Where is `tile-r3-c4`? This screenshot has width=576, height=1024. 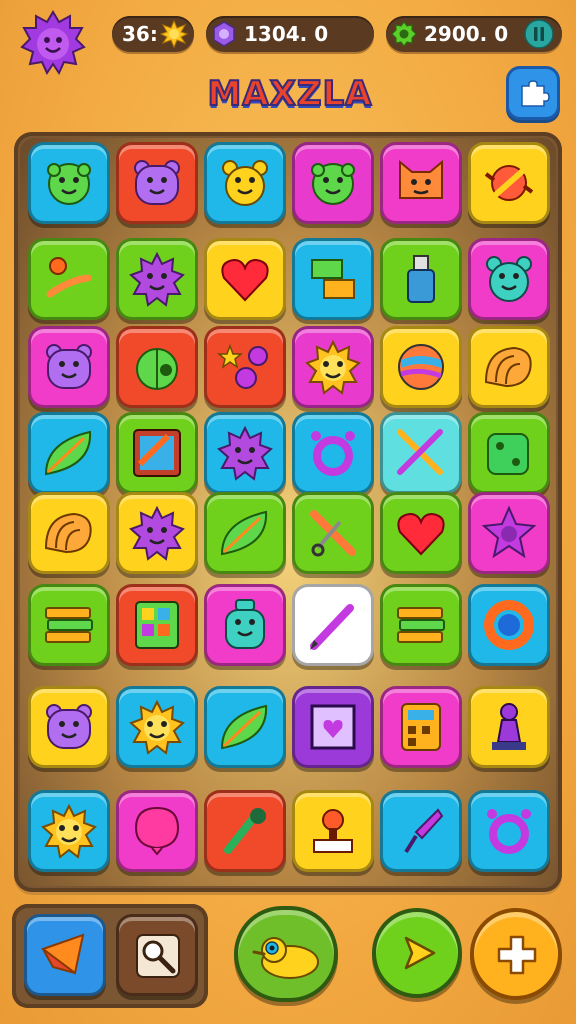 tile-r3-c4 is located at coordinates (333, 367).